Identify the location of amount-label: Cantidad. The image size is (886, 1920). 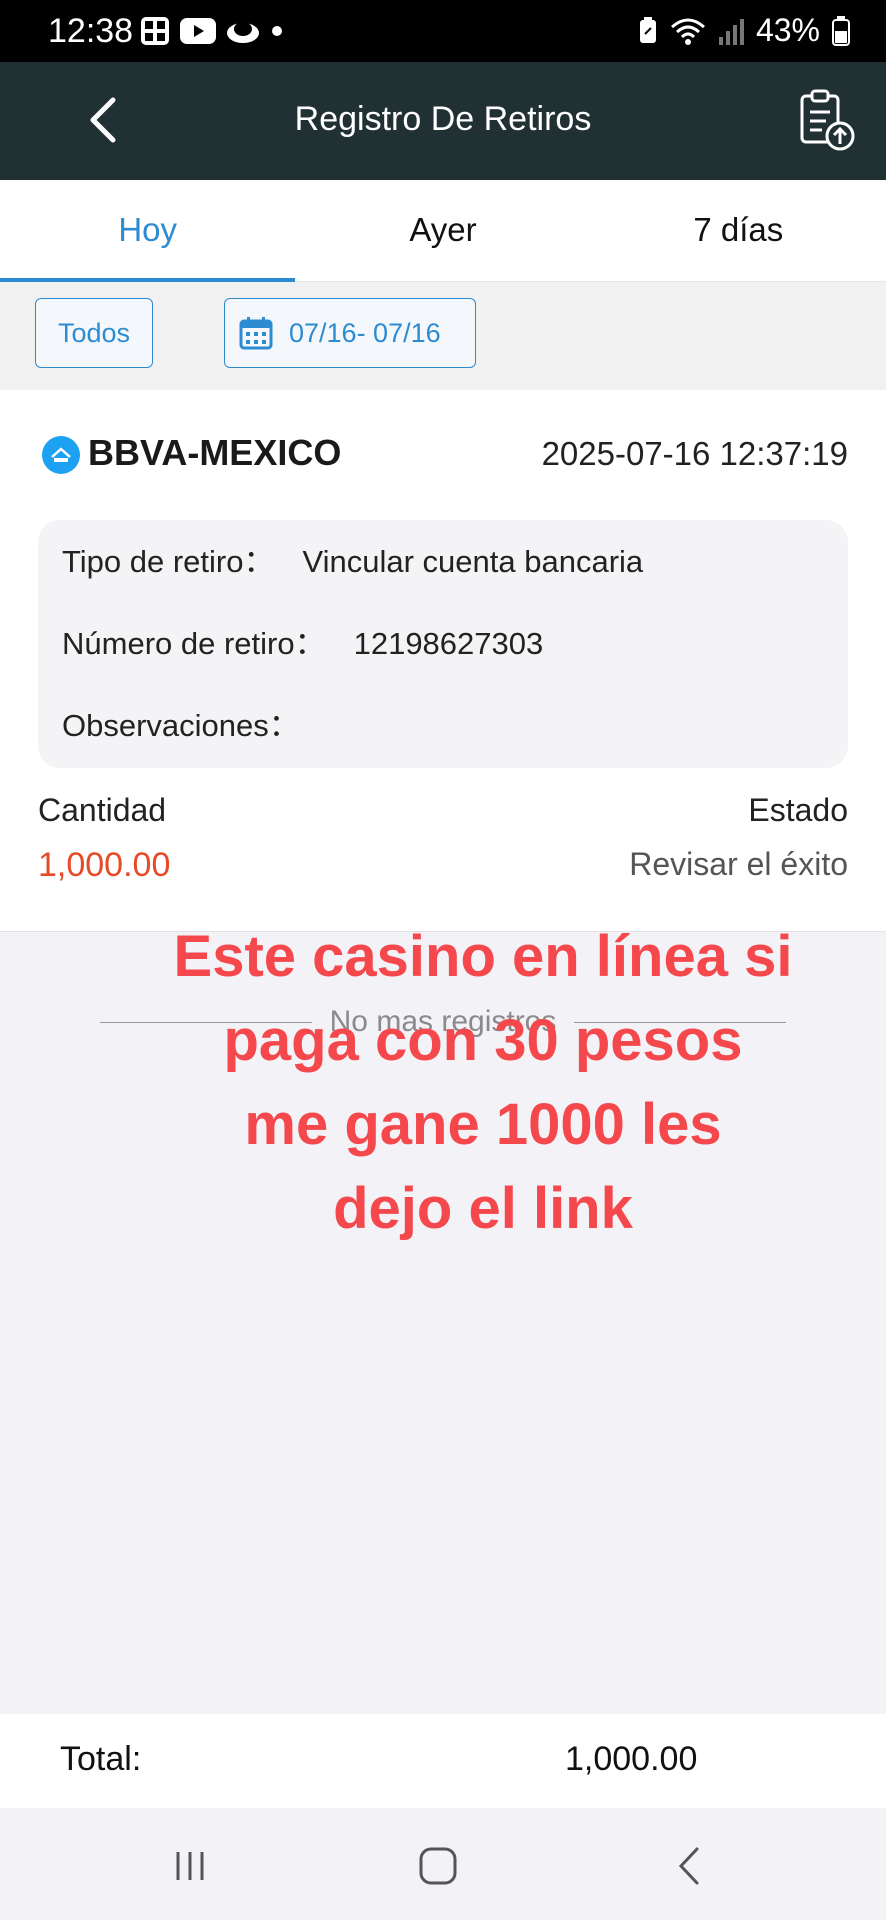
(102, 810).